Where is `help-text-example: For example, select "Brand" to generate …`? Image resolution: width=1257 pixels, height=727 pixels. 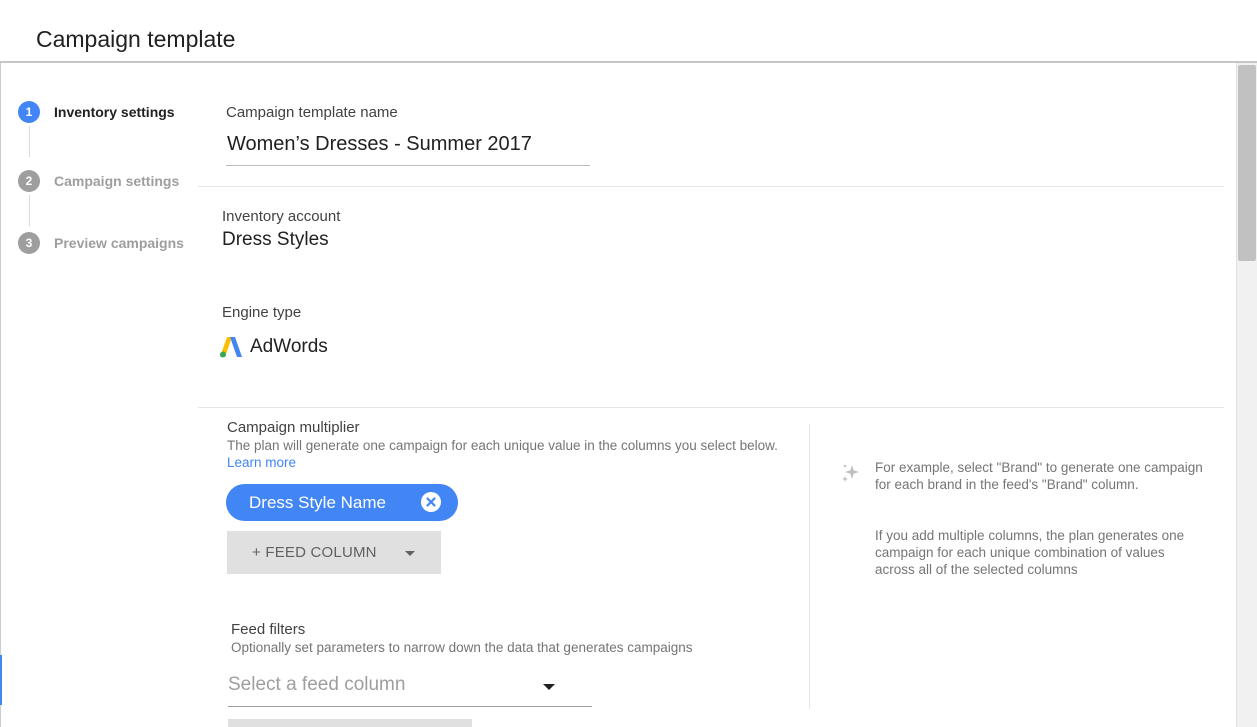 help-text-example: For example, select "Brand" to generate … is located at coordinates (1039, 476).